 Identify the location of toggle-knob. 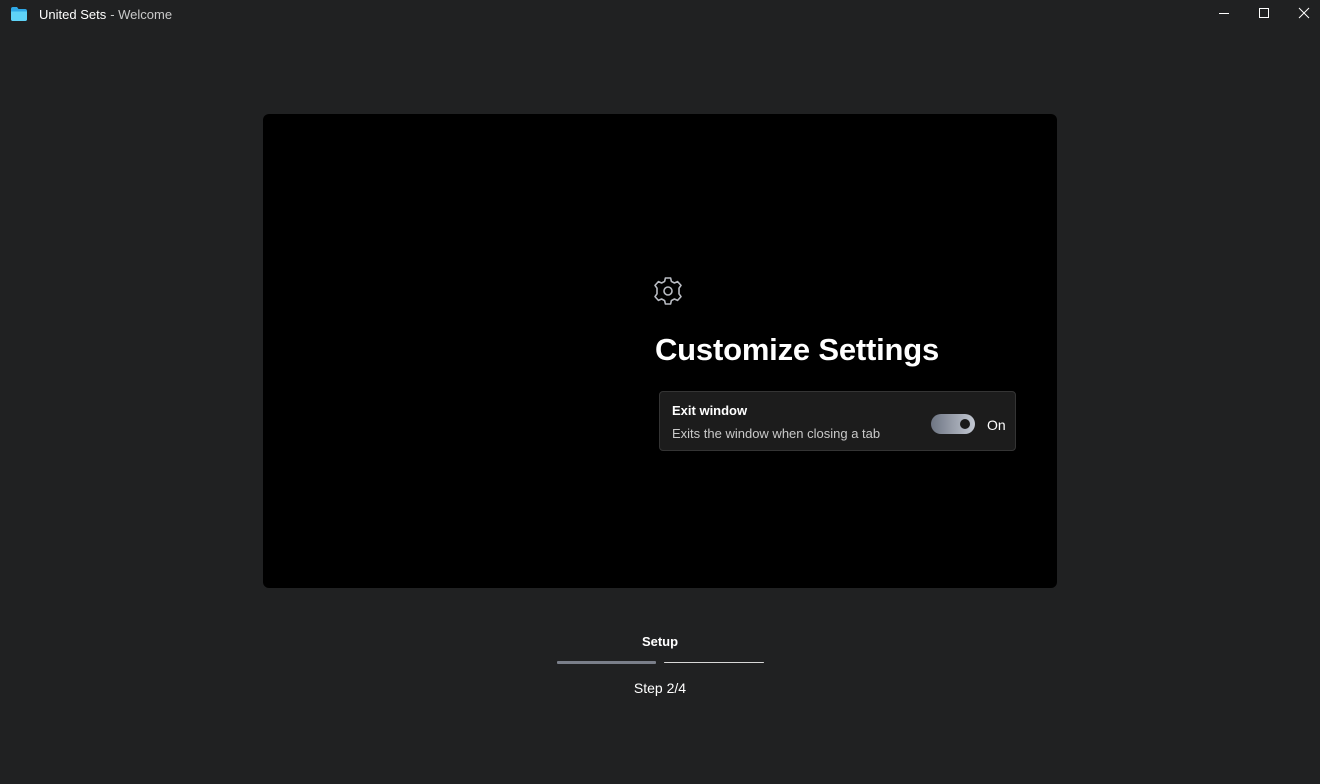
(965, 424).